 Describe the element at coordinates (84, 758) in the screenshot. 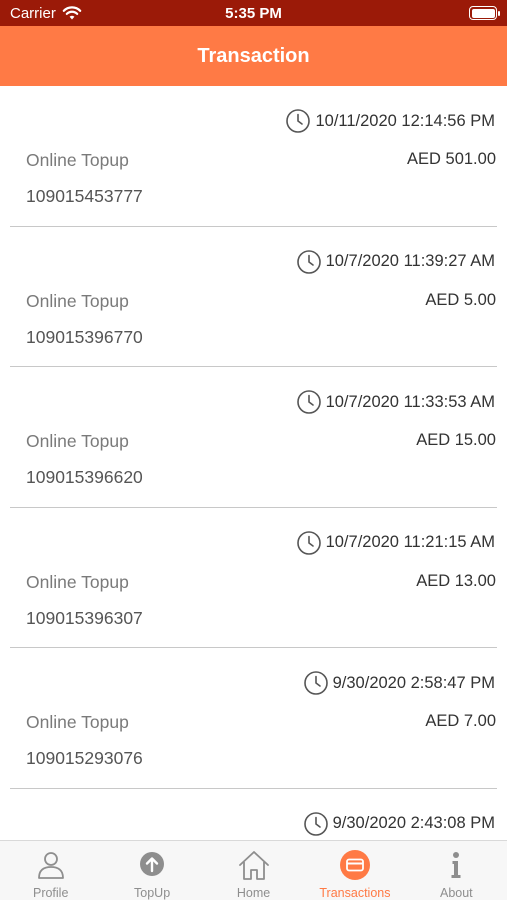

I see `transaction-reference: 109015293076` at that location.